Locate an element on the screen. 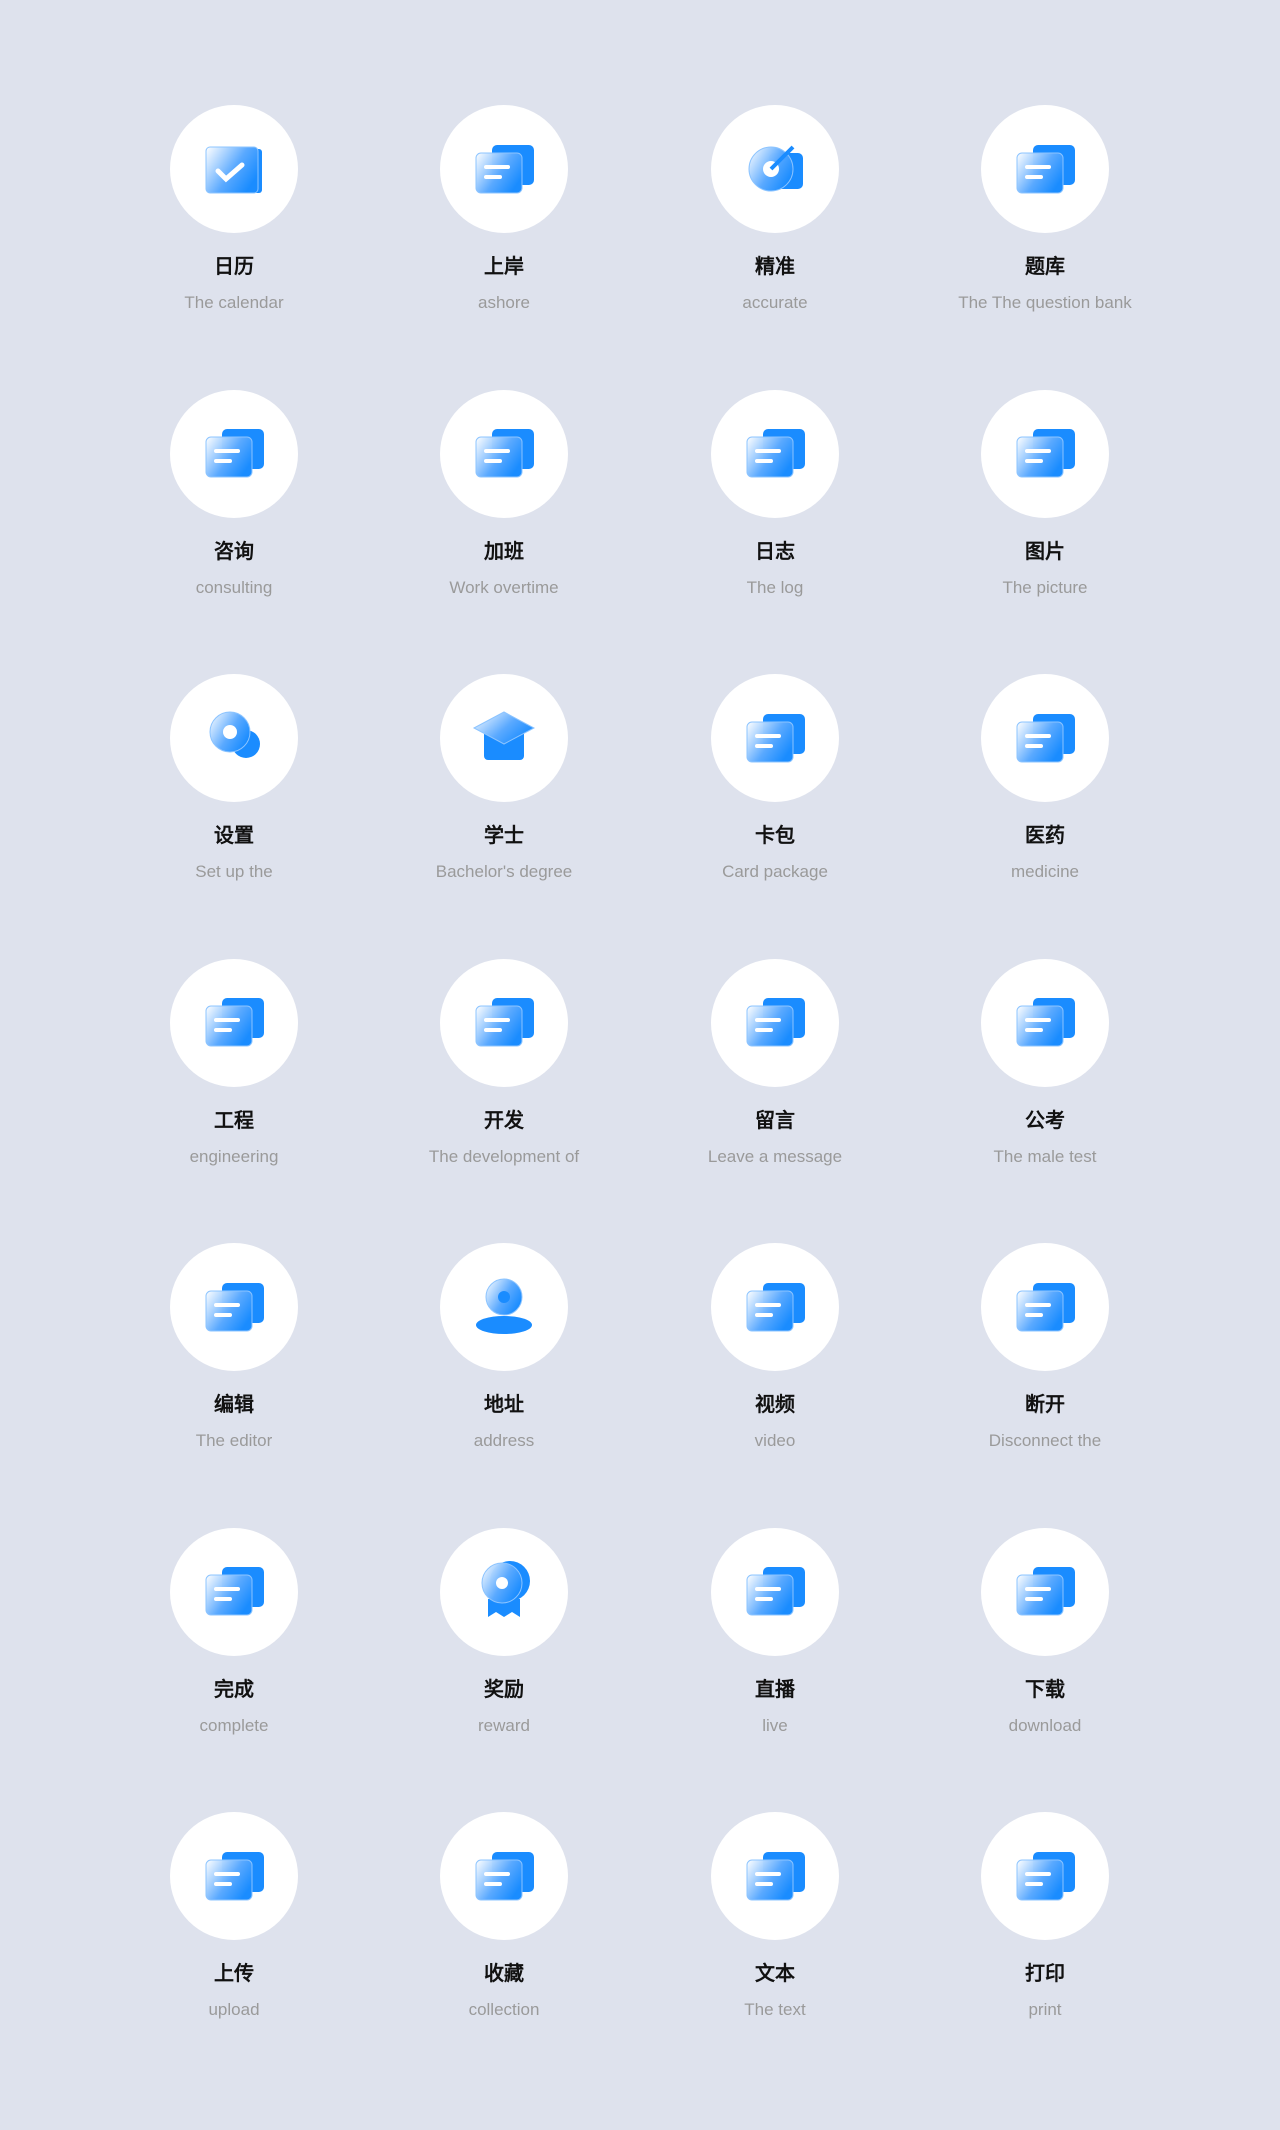 The height and width of the screenshot is (2130, 1280). text-document-icon is located at coordinates (775, 1876).